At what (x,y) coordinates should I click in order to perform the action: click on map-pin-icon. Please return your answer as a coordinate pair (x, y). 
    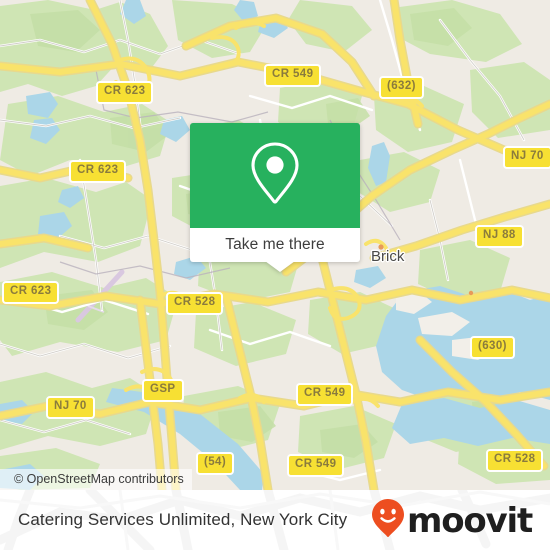
    Looking at the image, I should click on (275, 175).